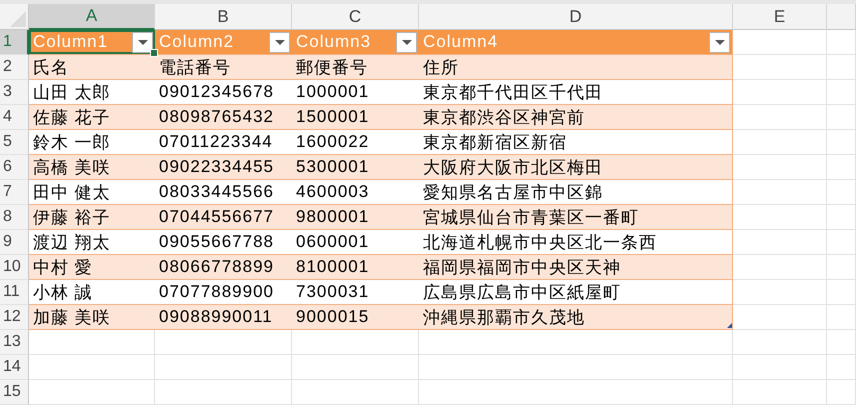  What do you see at coordinates (576, 117) in the screenshot?
I see `table-cell: 東京都渋谷区神宮前` at bounding box center [576, 117].